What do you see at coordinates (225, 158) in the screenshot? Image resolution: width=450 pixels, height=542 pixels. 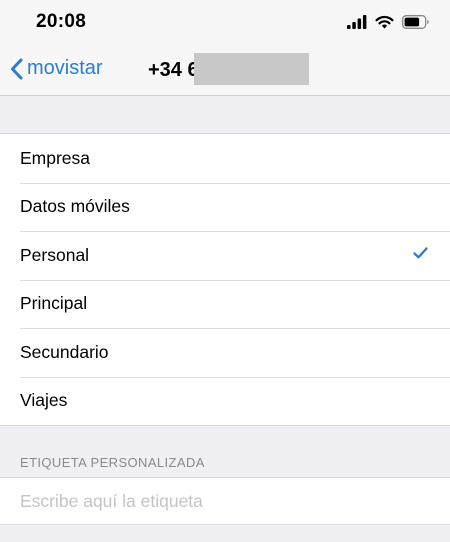 I see `label-option-empresa: Empresa` at bounding box center [225, 158].